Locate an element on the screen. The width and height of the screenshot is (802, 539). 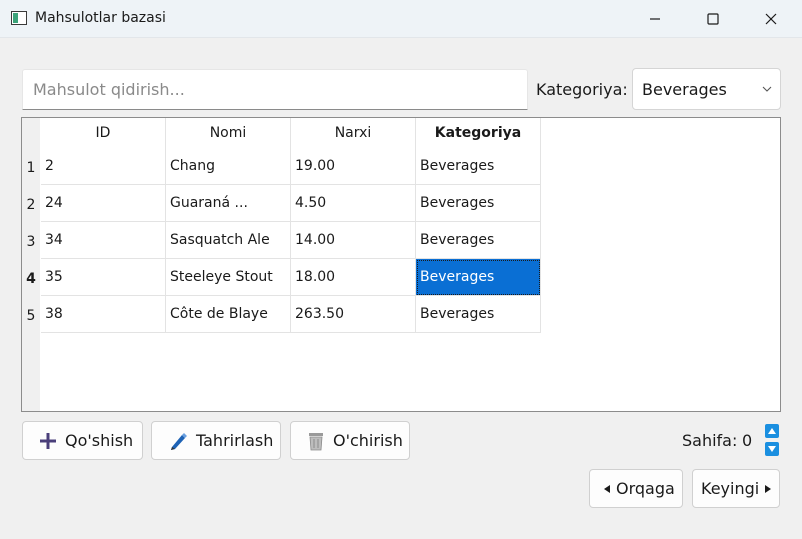
page-label: Sahifa: is located at coordinates (710, 440).